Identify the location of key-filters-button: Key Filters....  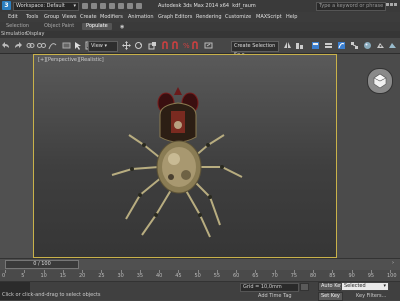
(371, 296).